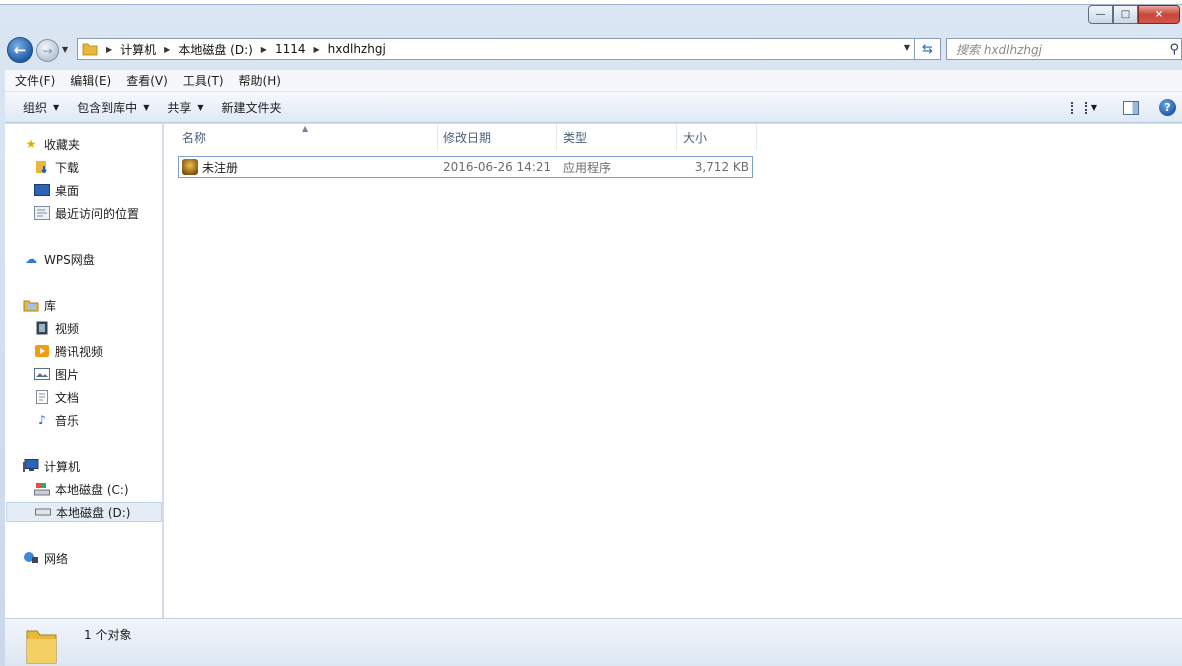 The height and width of the screenshot is (666, 1182). What do you see at coordinates (215, 49) in the screenshot?
I see `breadcrumb-drive-d: 本地磁盘 (D:)` at bounding box center [215, 49].